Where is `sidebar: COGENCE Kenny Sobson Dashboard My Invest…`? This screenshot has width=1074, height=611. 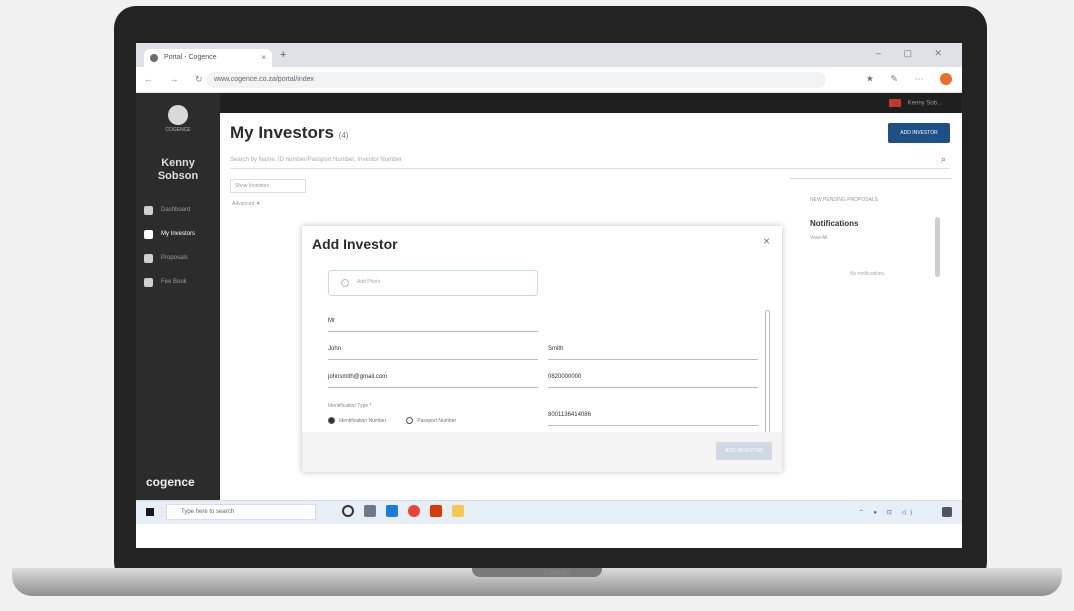
sidebar: COGENCE Kenny Sobson Dashboard My Invest… is located at coordinates (178, 296).